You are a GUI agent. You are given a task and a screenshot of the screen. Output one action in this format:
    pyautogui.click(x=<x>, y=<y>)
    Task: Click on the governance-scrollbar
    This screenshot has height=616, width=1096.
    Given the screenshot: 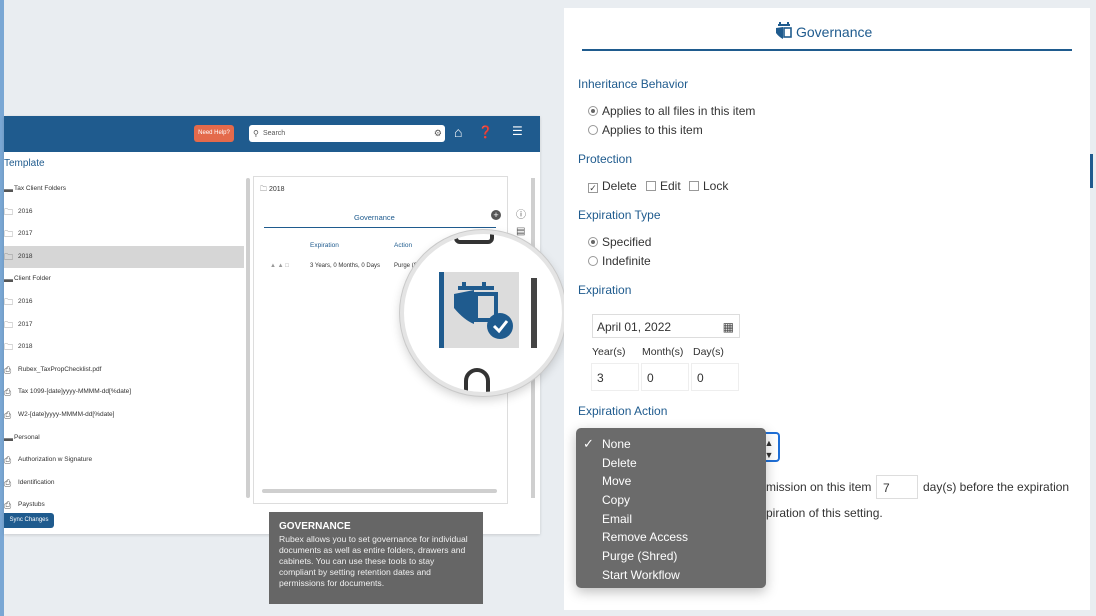 What is the action you would take?
    pyautogui.click(x=1091, y=171)
    